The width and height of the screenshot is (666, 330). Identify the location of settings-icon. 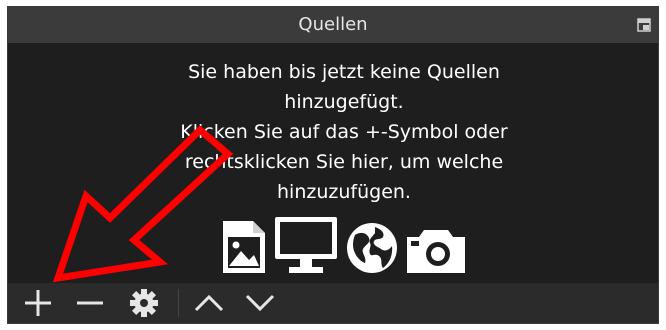
(144, 303).